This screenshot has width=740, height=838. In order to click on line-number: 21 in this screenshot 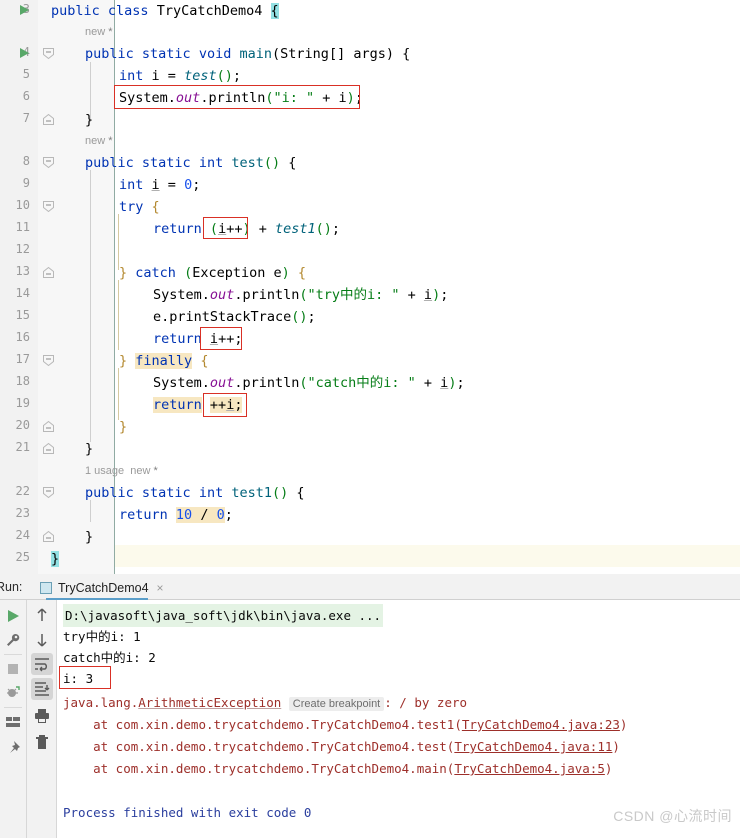, I will do `click(22, 447)`.